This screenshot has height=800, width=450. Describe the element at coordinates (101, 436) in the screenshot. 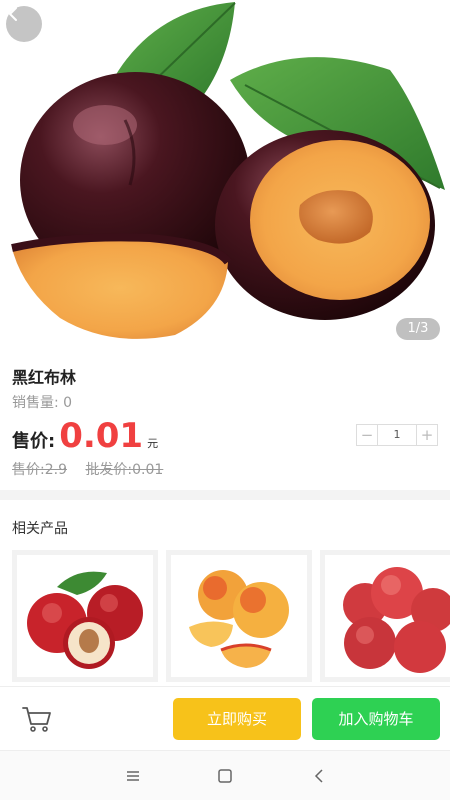

I see `price-value: 0.01` at that location.